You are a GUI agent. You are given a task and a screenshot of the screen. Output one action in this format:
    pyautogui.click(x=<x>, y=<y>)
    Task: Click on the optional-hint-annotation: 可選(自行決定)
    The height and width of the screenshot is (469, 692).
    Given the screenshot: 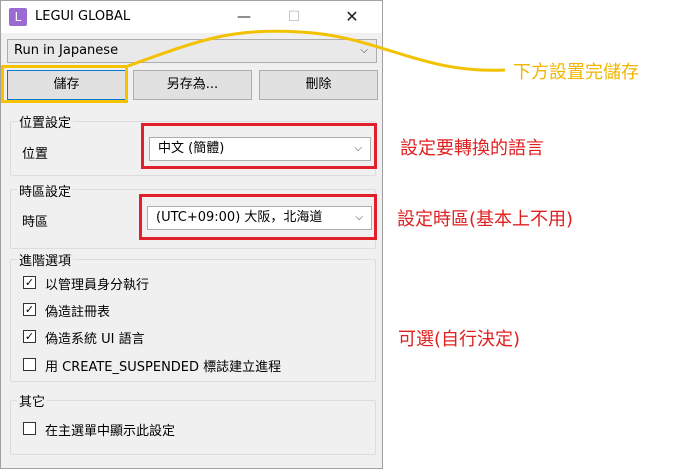 What is the action you would take?
    pyautogui.click(x=459, y=339)
    